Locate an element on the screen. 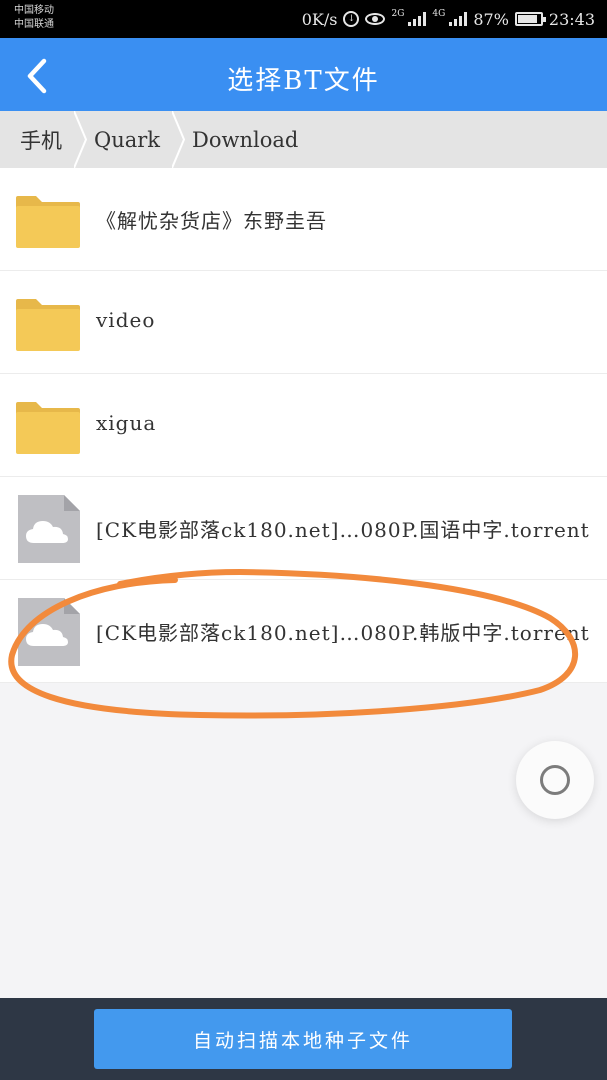  list-item: video is located at coordinates (303, 322).